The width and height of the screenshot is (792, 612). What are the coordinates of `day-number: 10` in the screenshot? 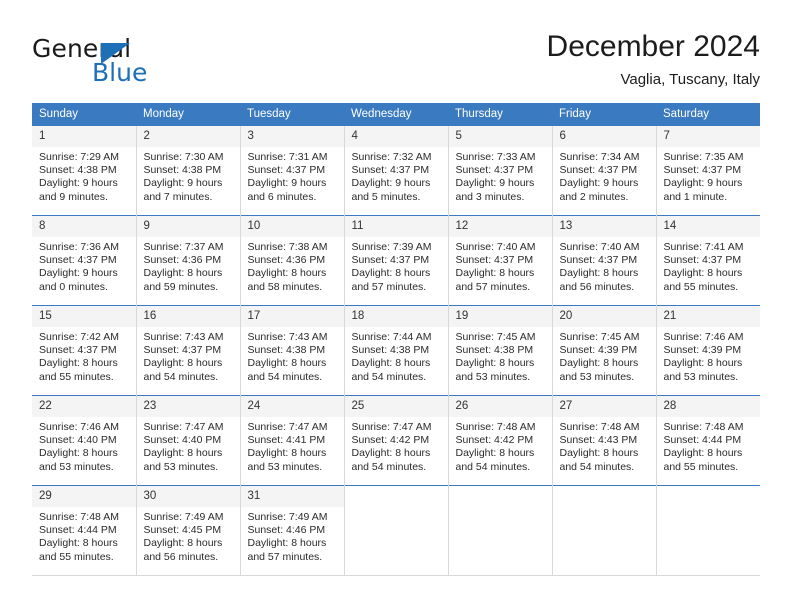 It's located at (292, 226).